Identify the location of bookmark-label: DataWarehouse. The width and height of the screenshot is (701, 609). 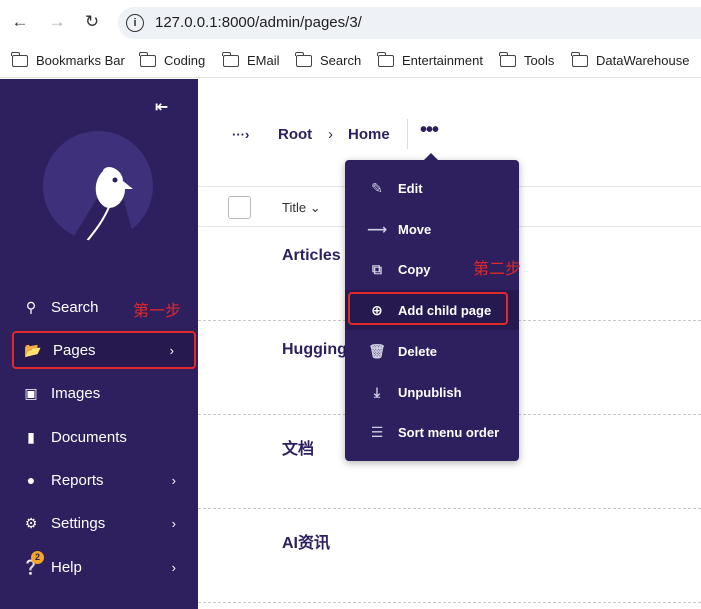
(643, 60).